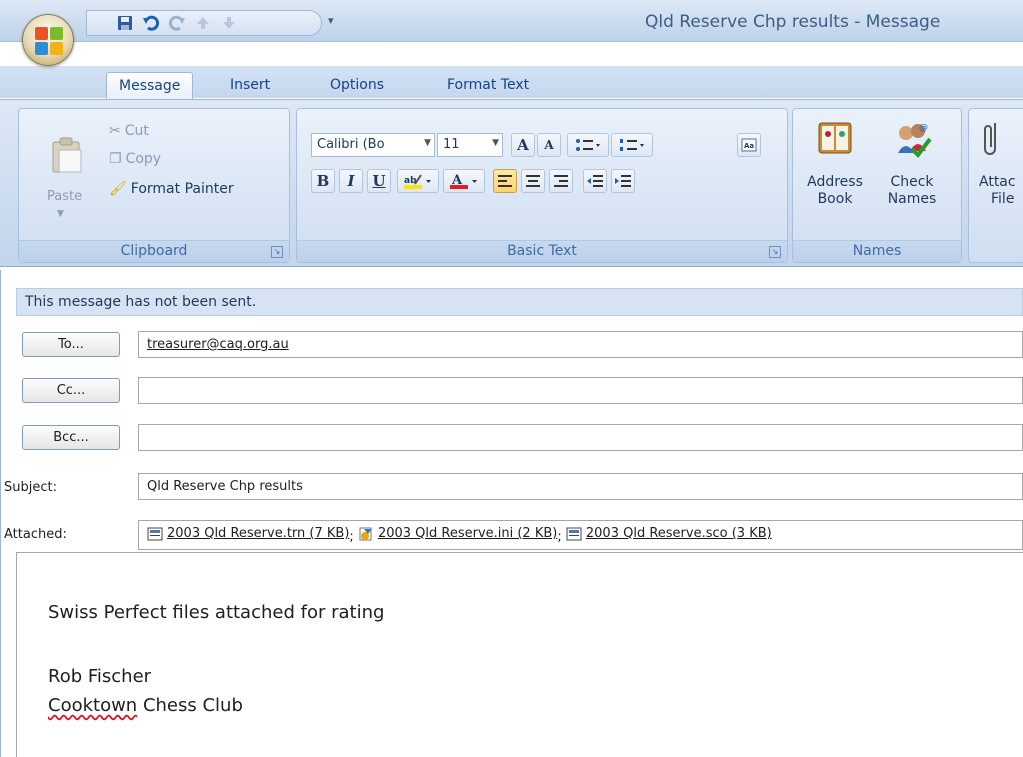 The image size is (1023, 757). I want to click on settings-file-icon, so click(365, 533).